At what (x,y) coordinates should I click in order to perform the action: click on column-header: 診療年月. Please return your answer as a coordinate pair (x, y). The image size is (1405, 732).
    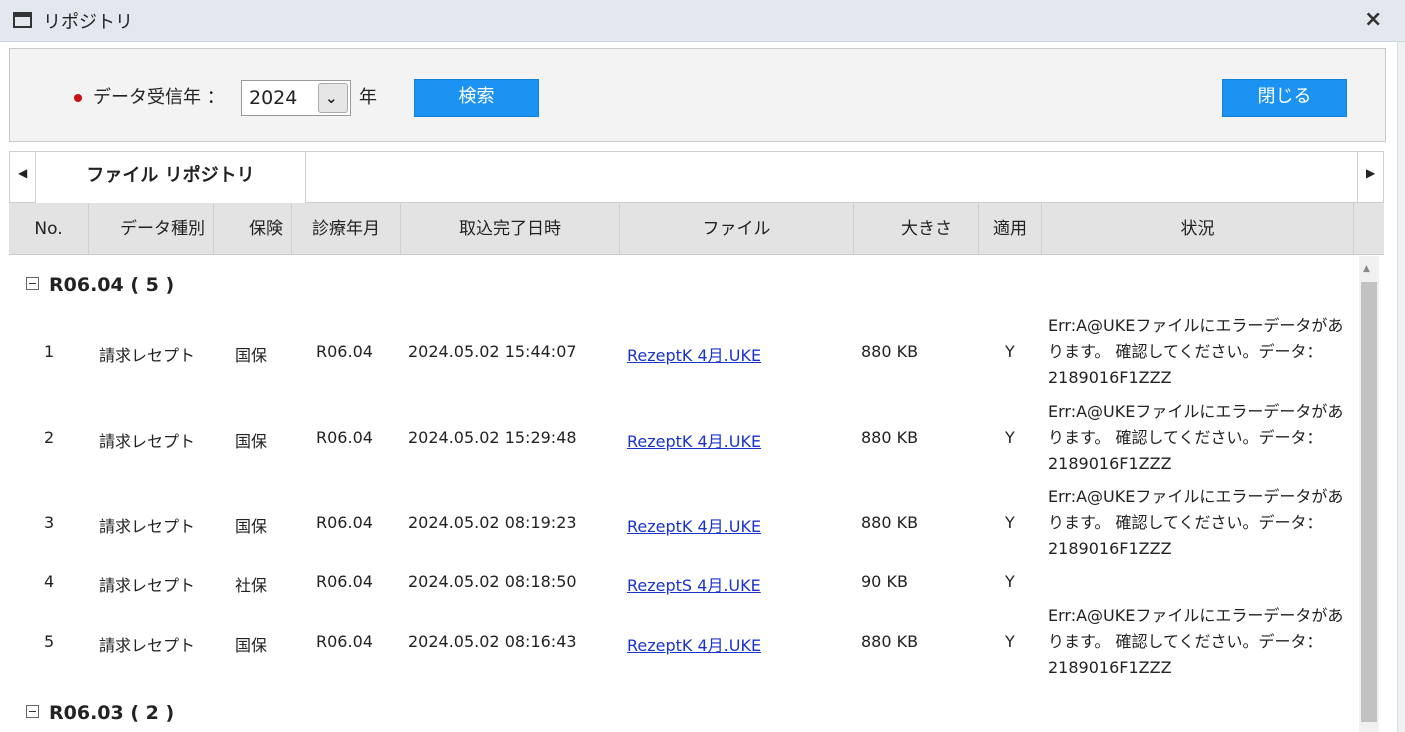
    Looking at the image, I should click on (346, 229).